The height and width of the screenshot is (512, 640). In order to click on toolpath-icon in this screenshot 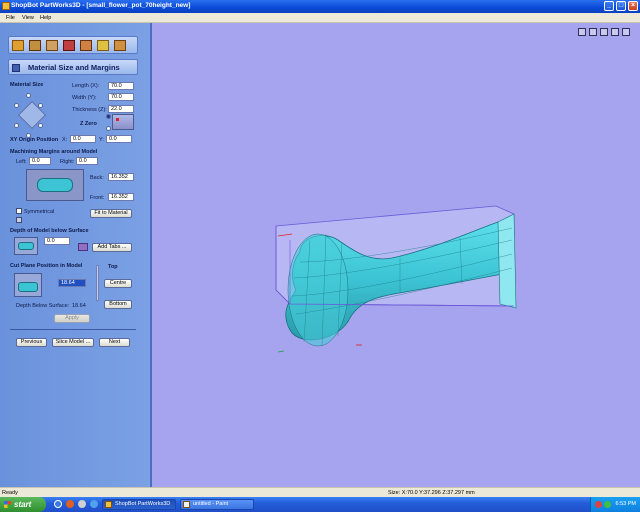, I will do `click(86, 45)`.